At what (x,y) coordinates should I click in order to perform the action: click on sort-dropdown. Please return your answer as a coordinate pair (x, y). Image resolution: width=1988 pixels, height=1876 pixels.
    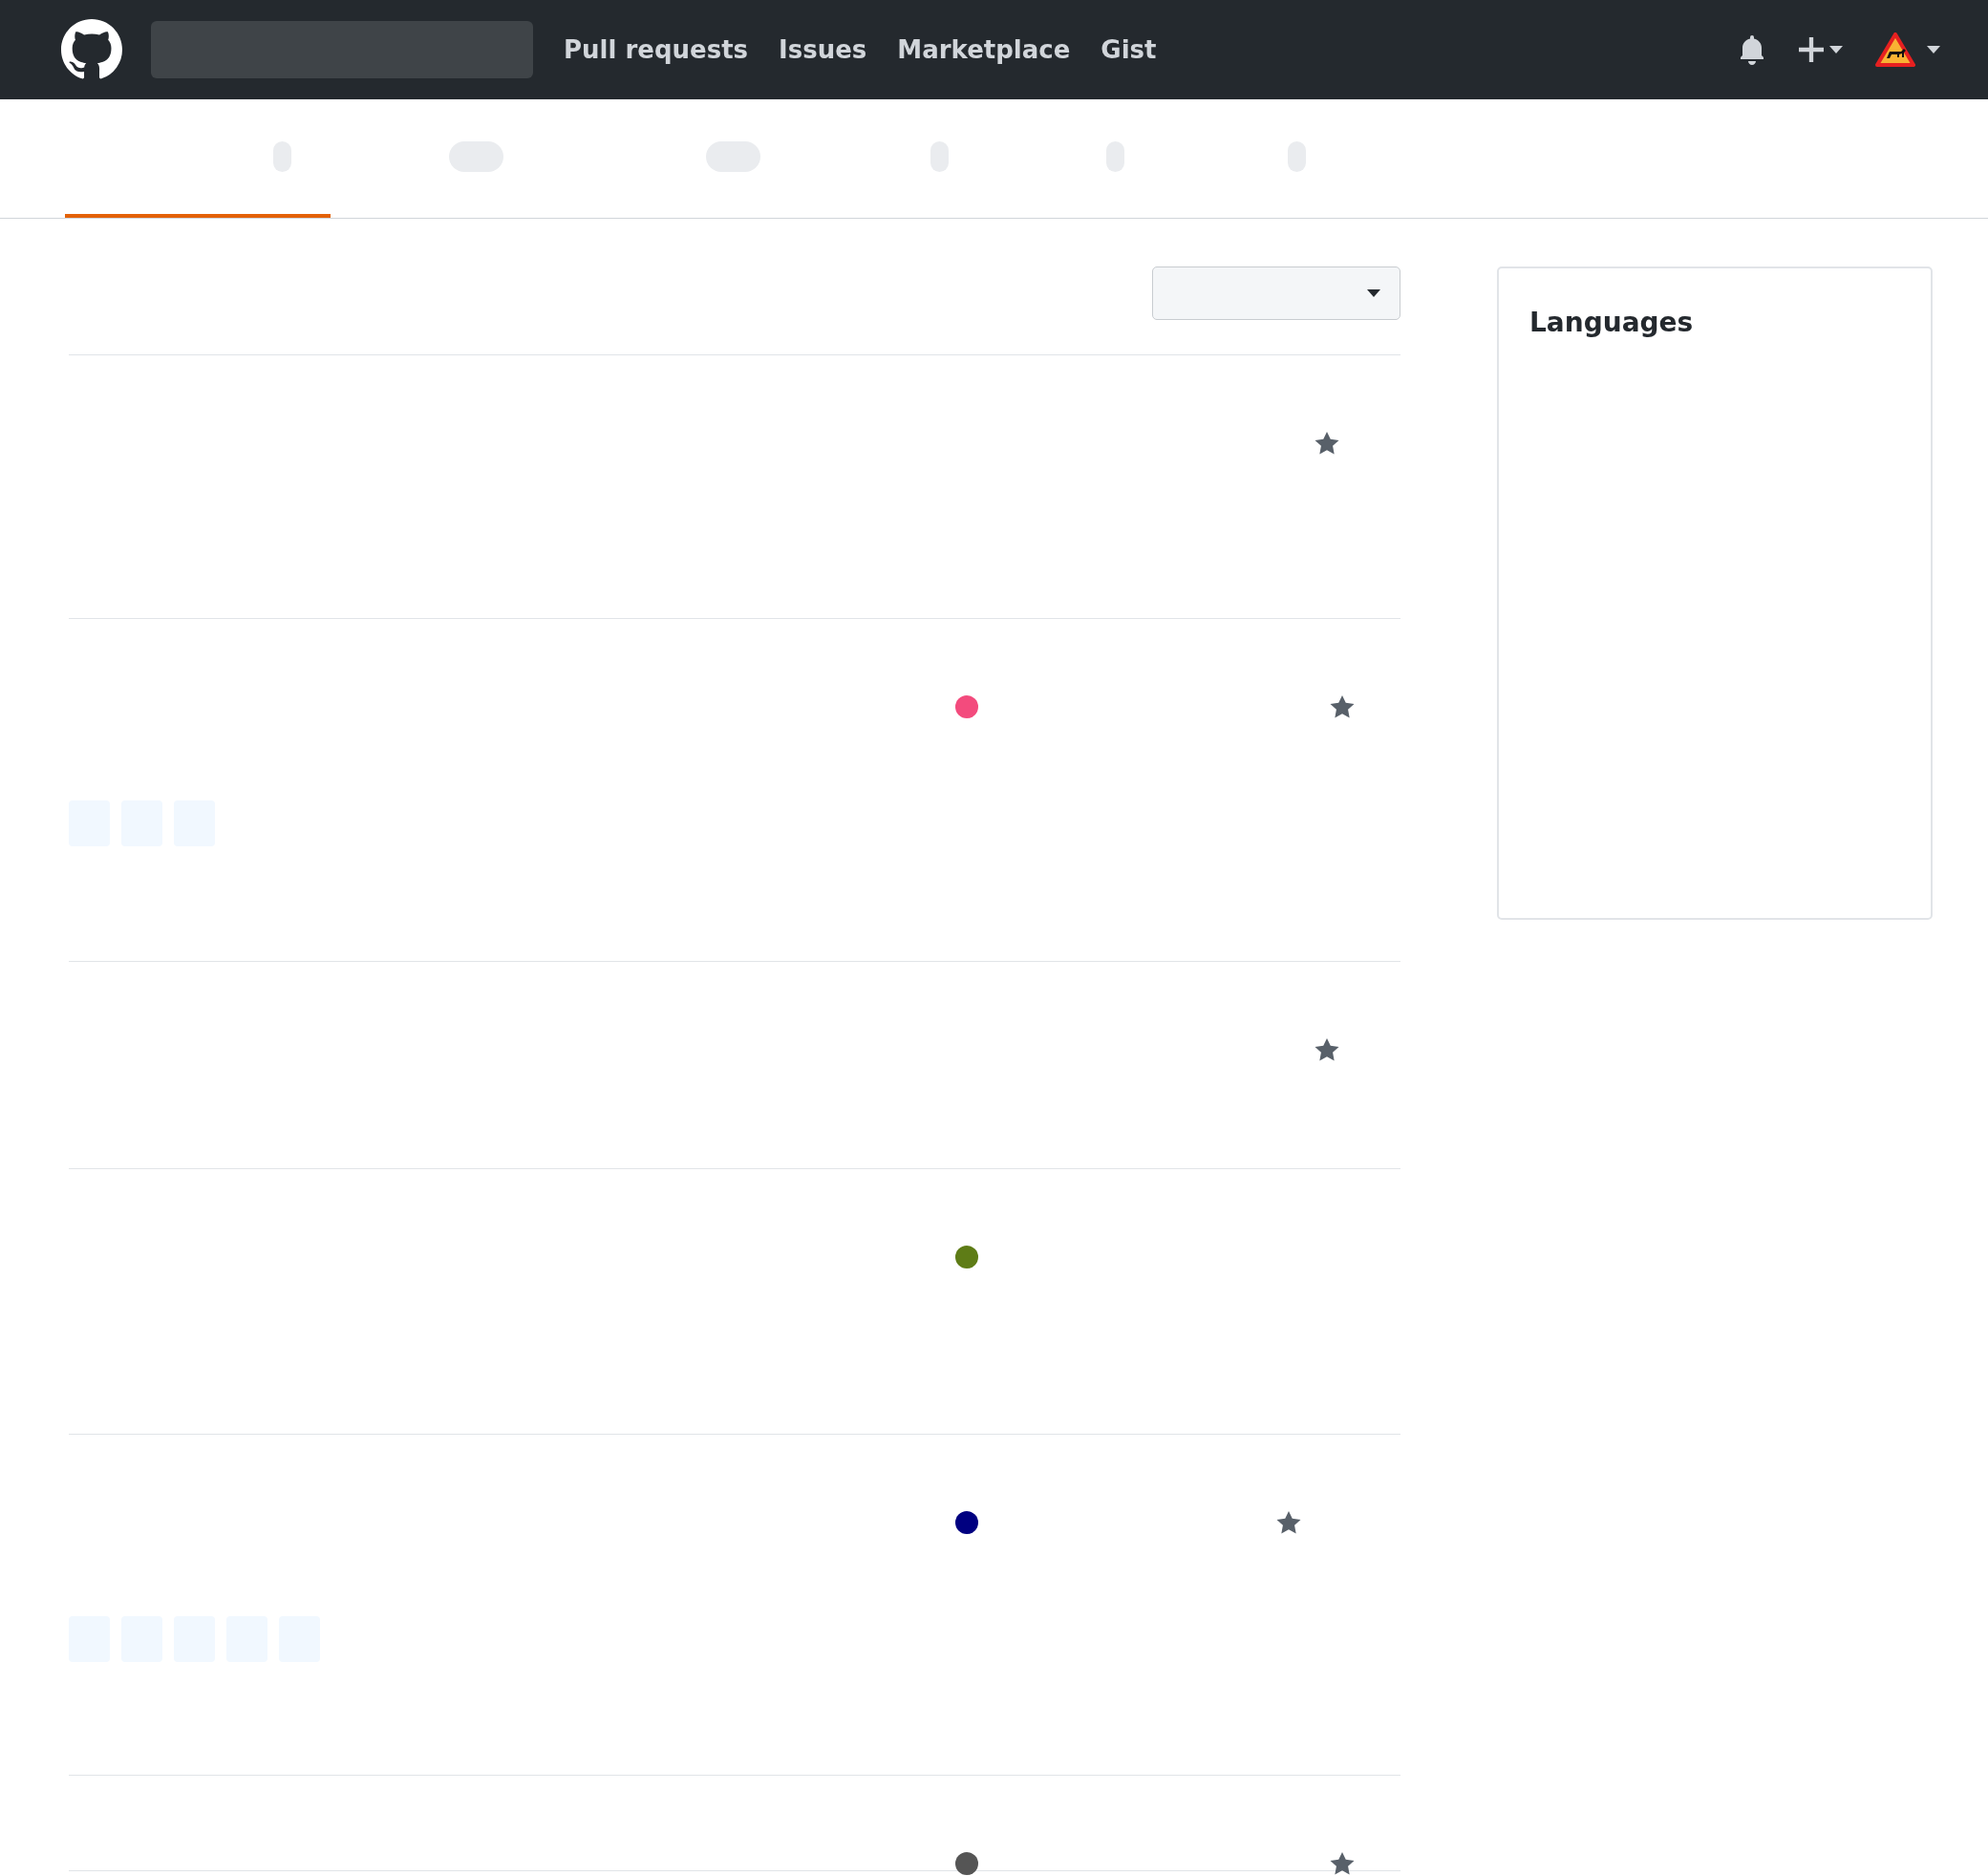
    Looking at the image, I should click on (1276, 293).